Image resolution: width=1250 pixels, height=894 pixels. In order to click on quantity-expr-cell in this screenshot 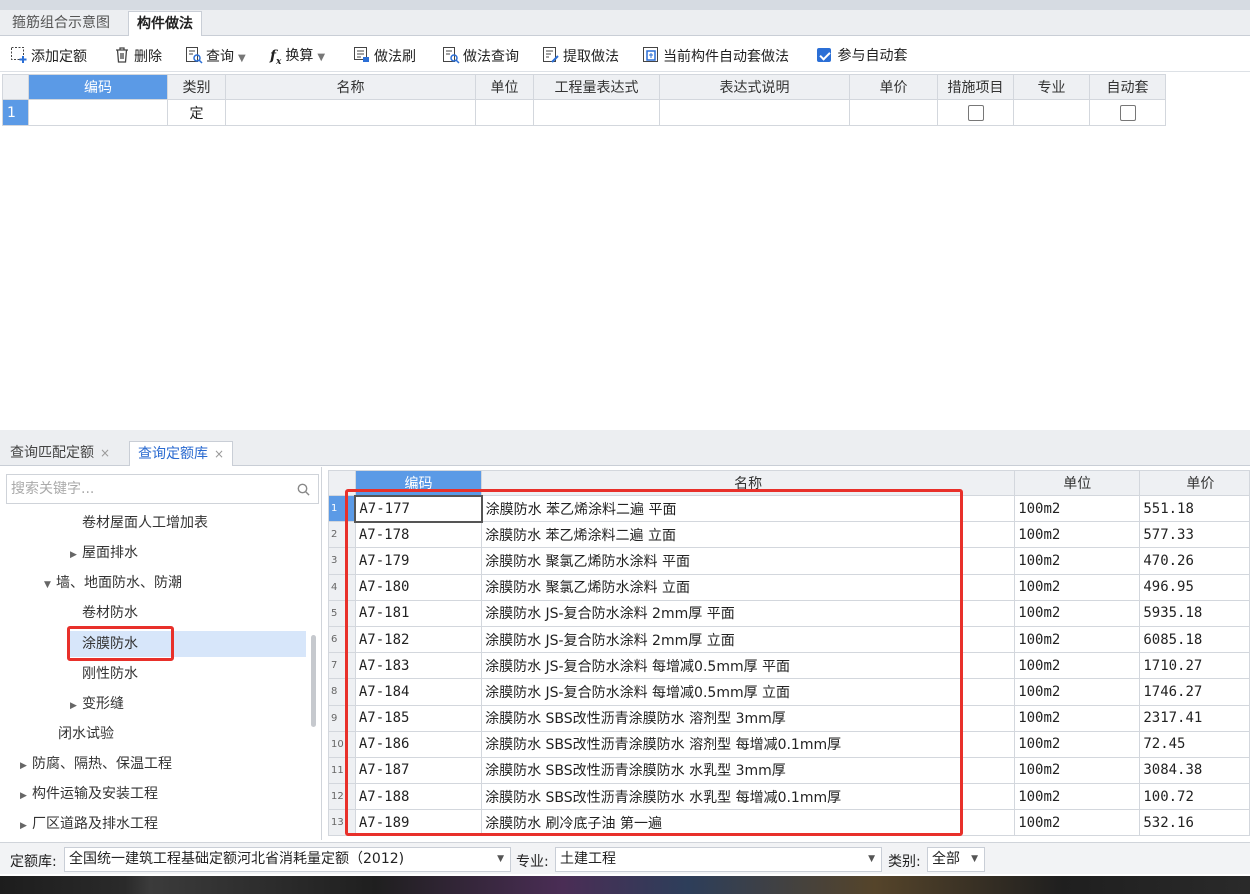, I will do `click(596, 112)`.